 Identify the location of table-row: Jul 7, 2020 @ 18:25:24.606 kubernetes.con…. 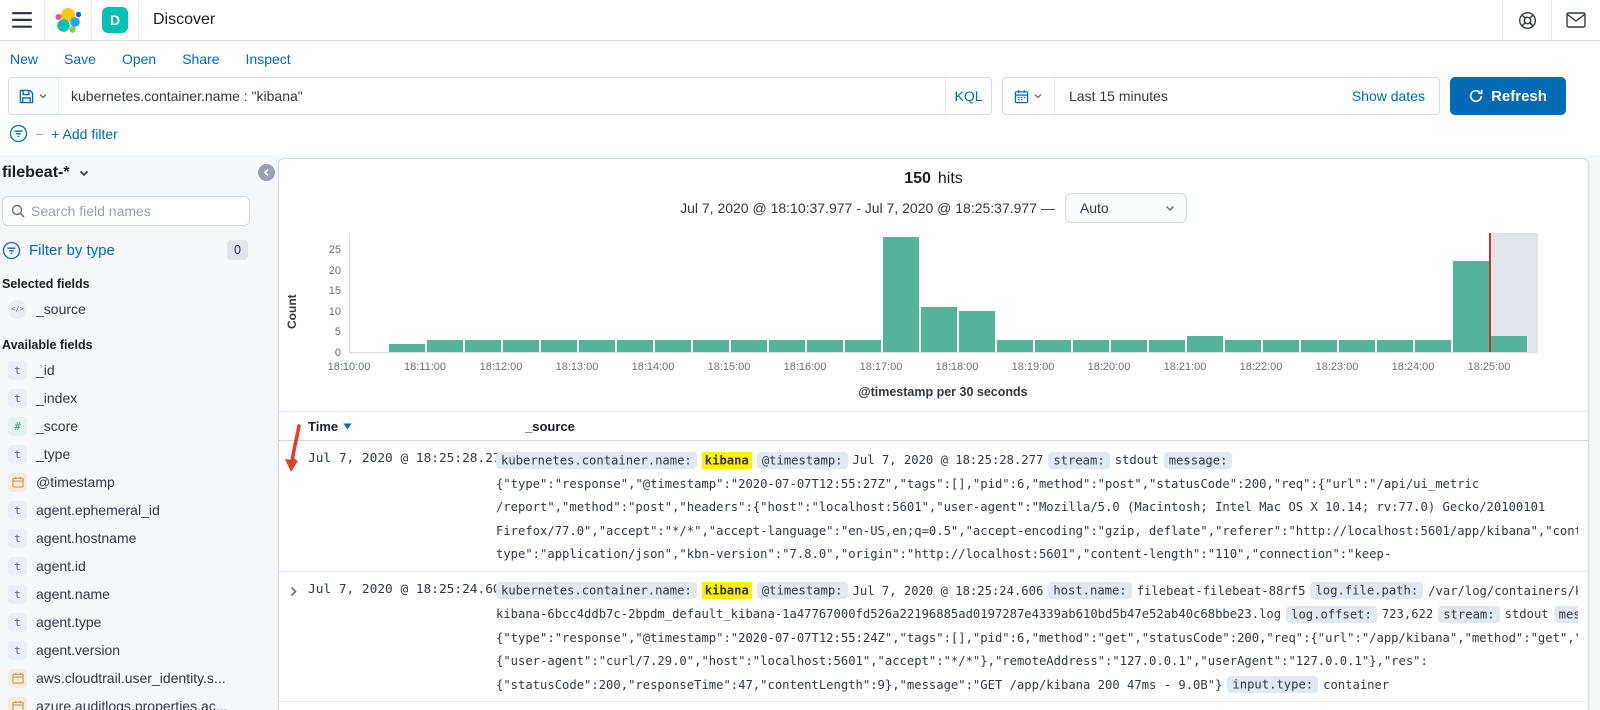
(933, 637).